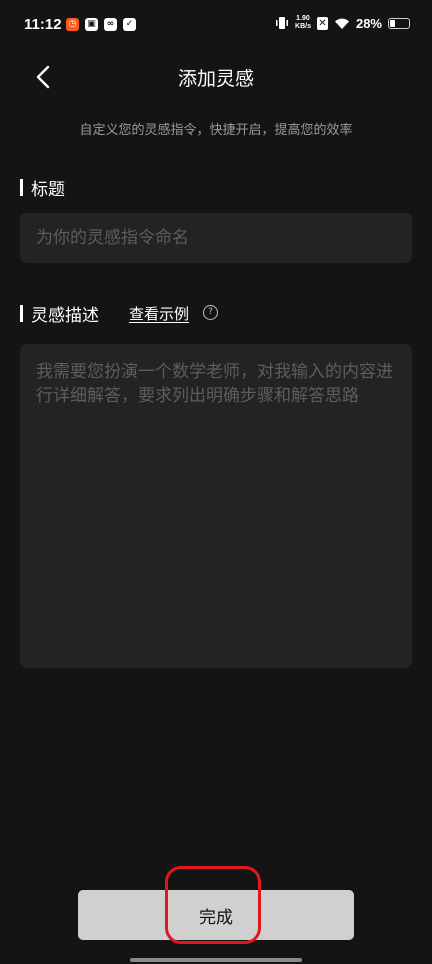  What do you see at coordinates (368, 23) in the screenshot?
I see `battery-percent: 28%` at bounding box center [368, 23].